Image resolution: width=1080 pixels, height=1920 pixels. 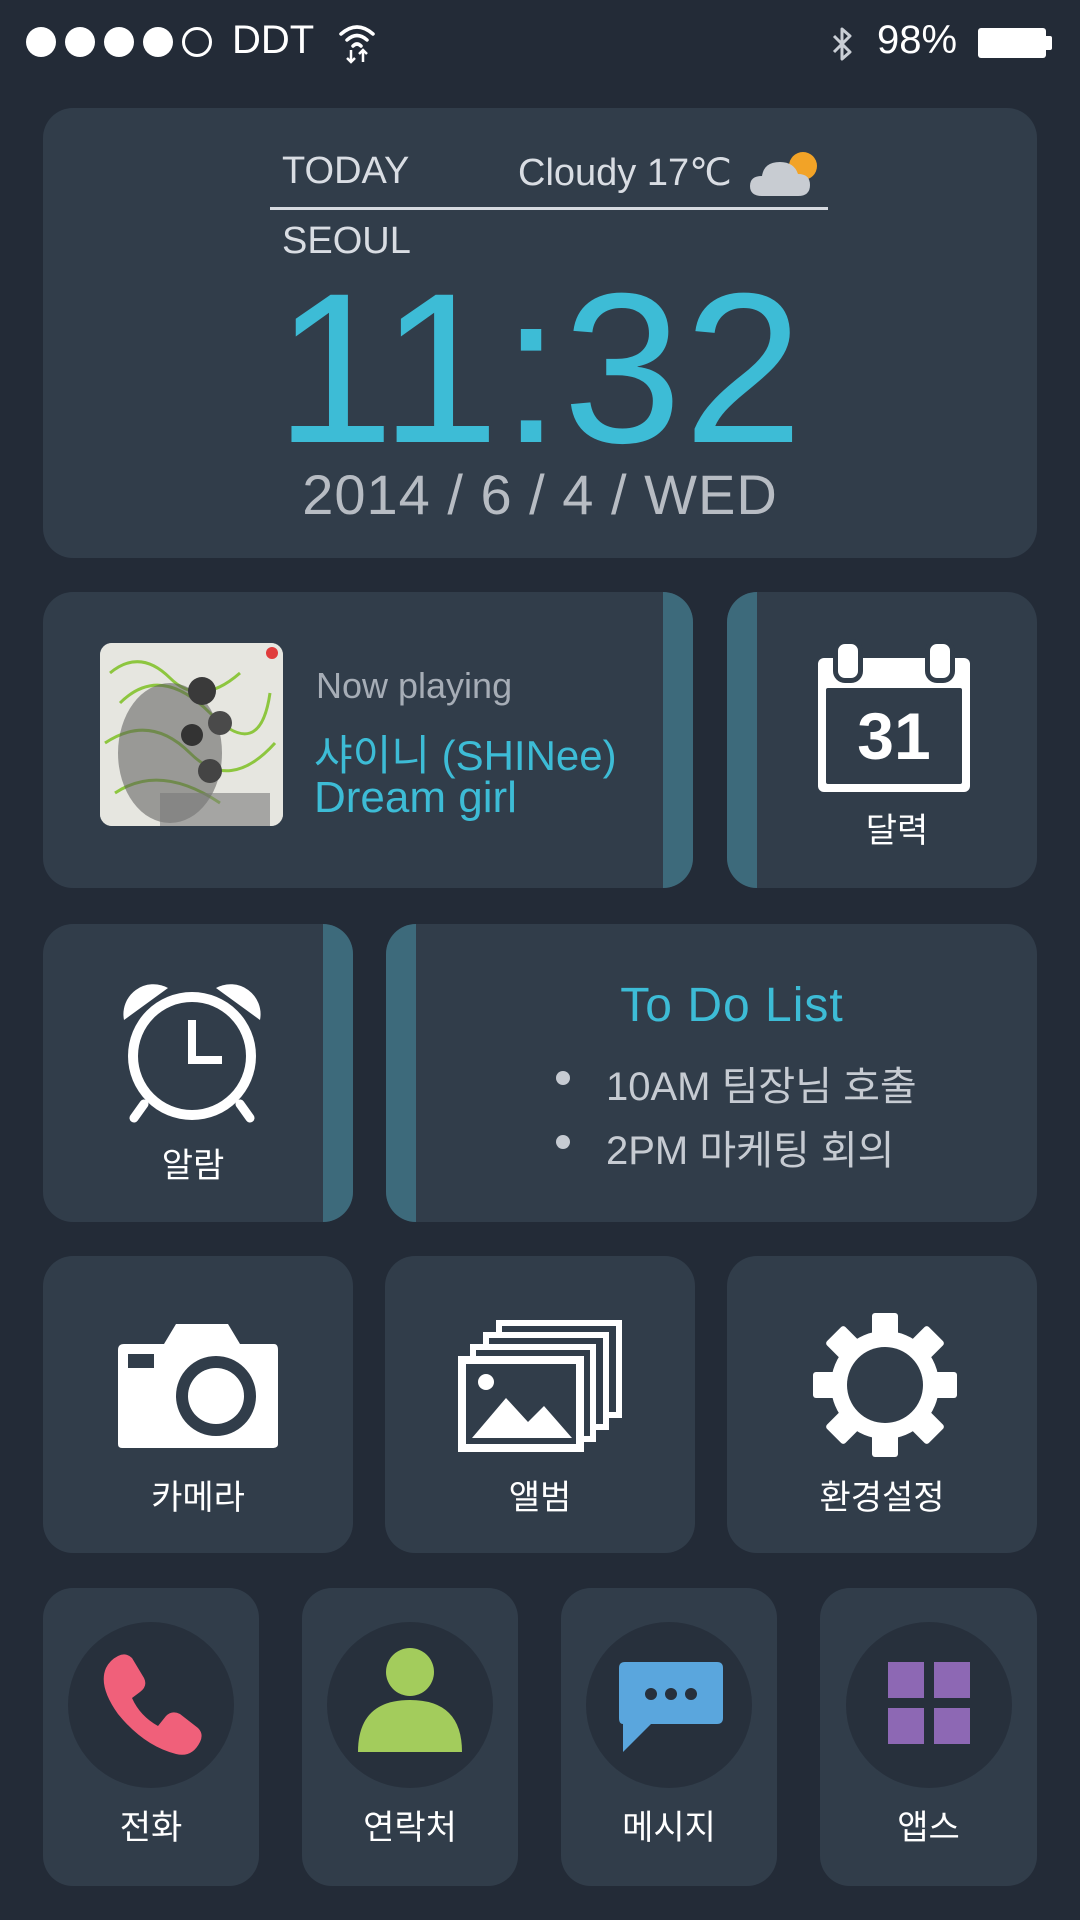 What do you see at coordinates (917, 40) in the screenshot?
I see `battery-percent: 98%` at bounding box center [917, 40].